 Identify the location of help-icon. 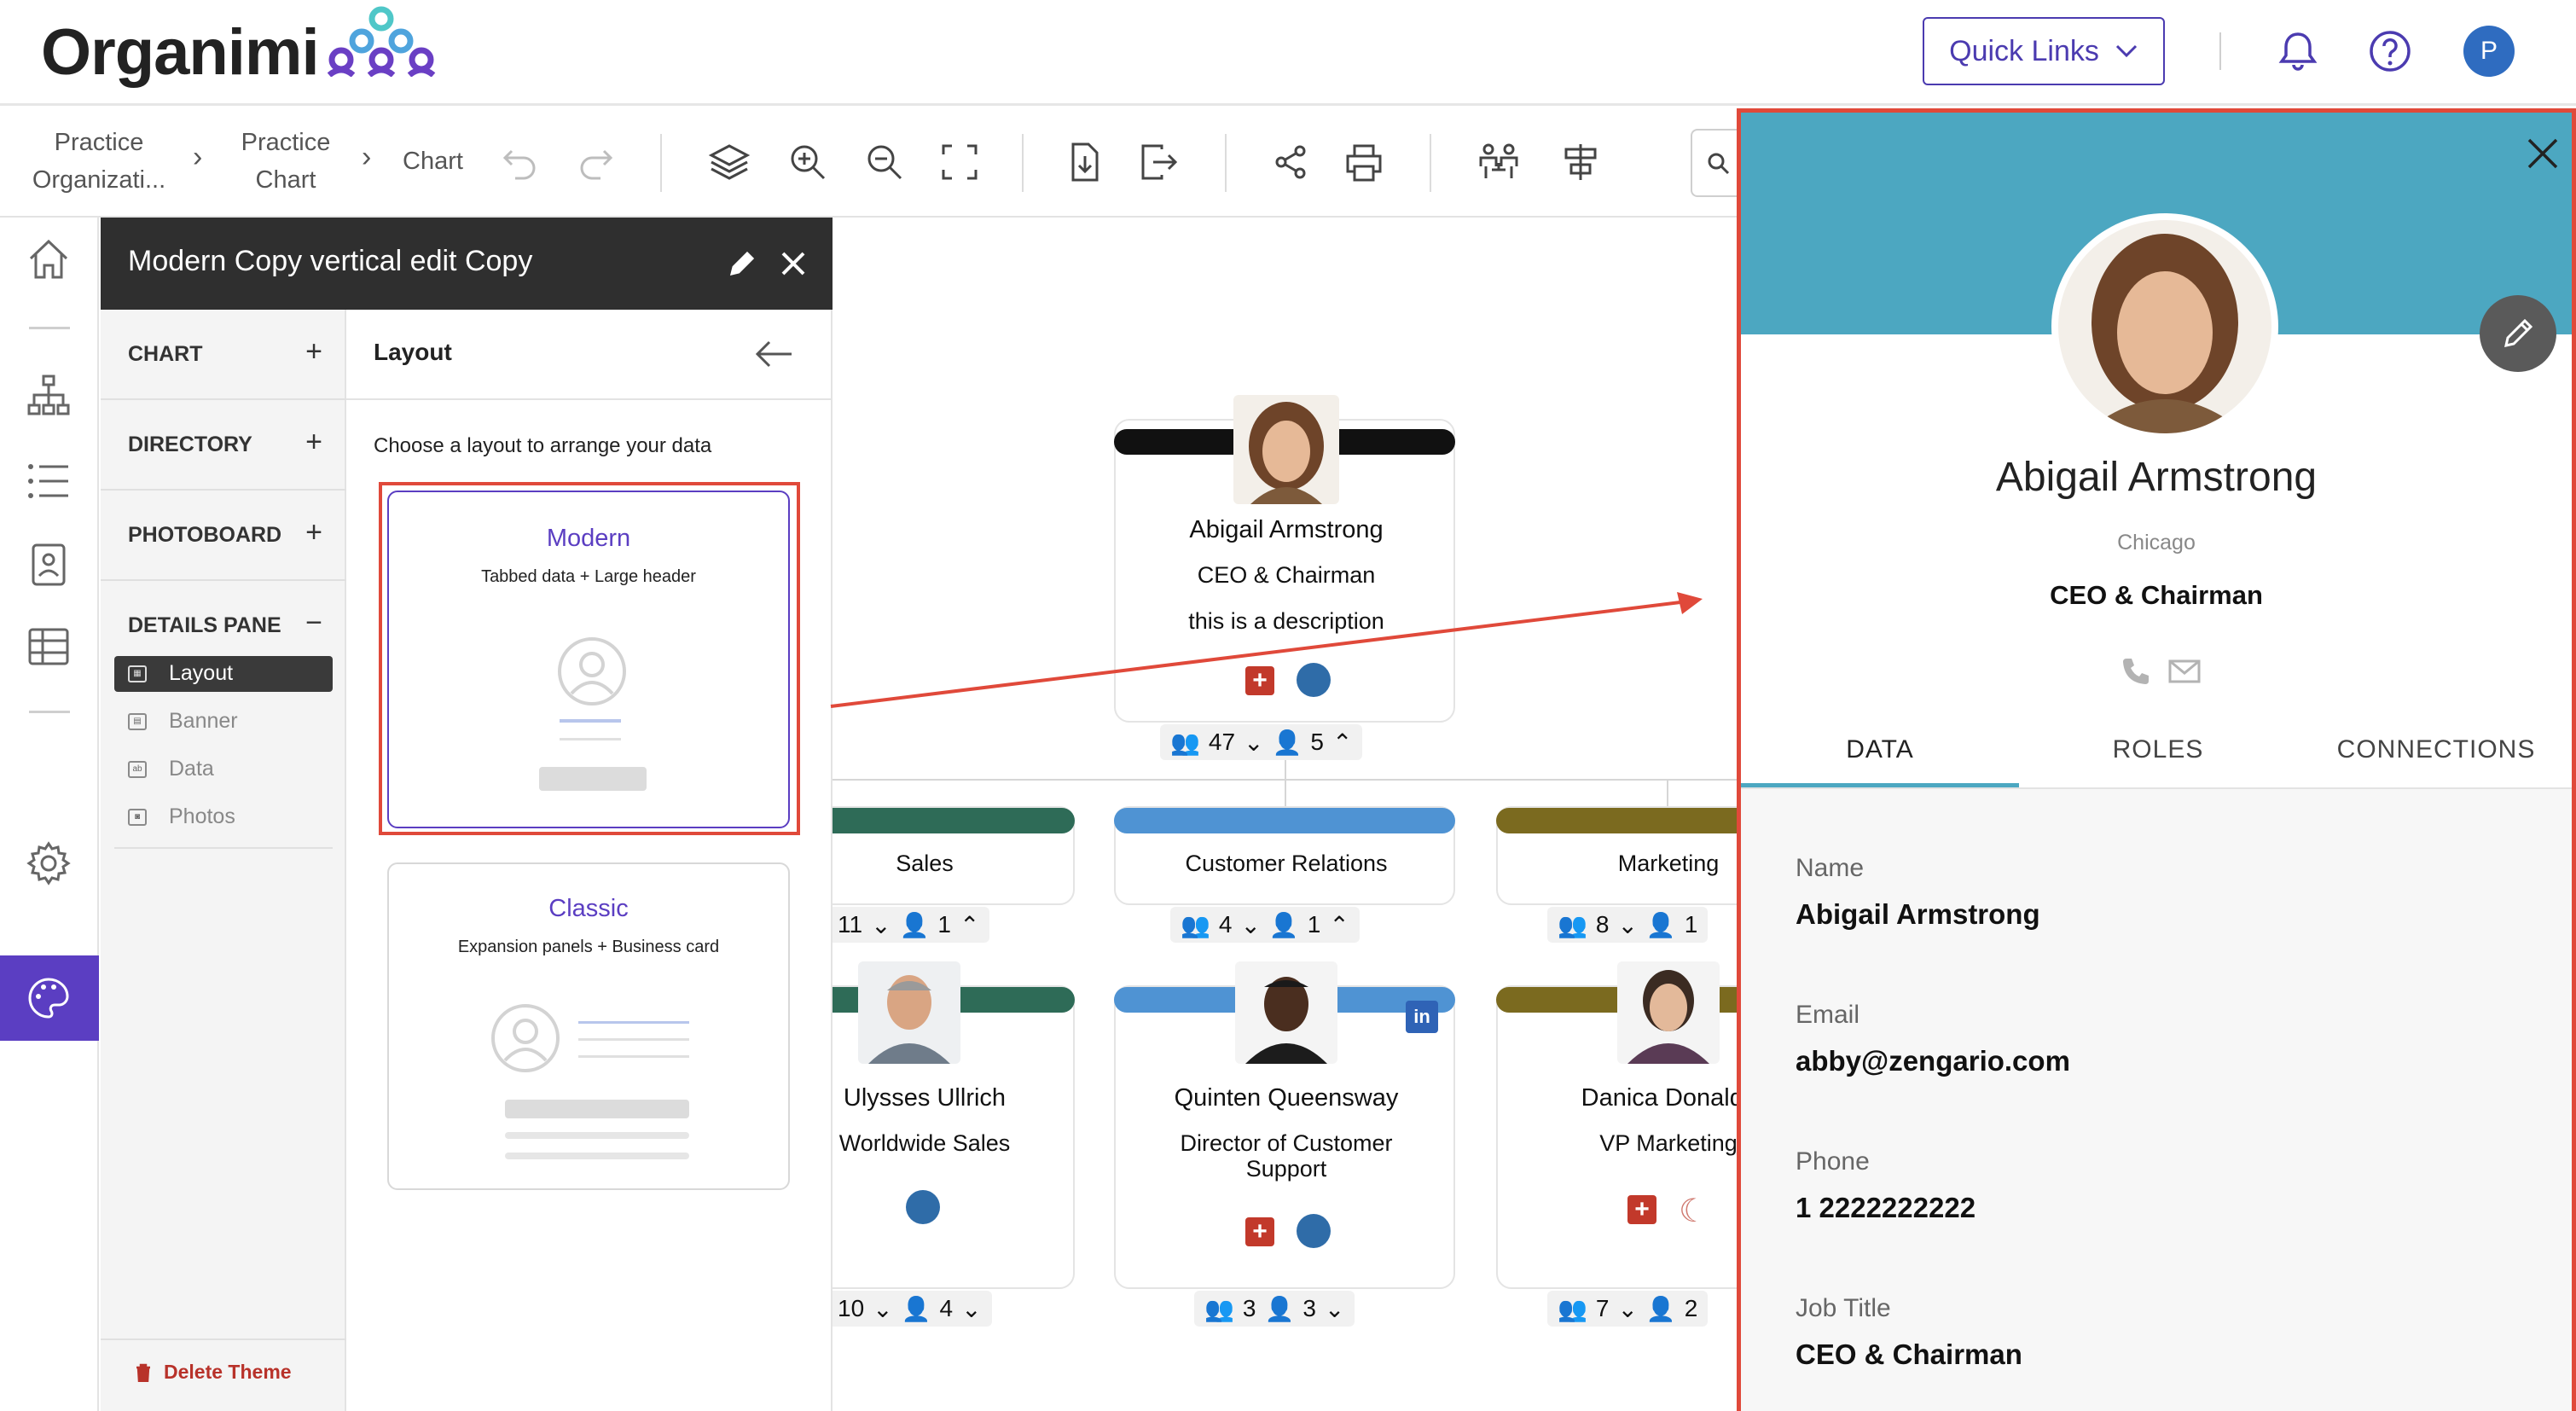
(2390, 51).